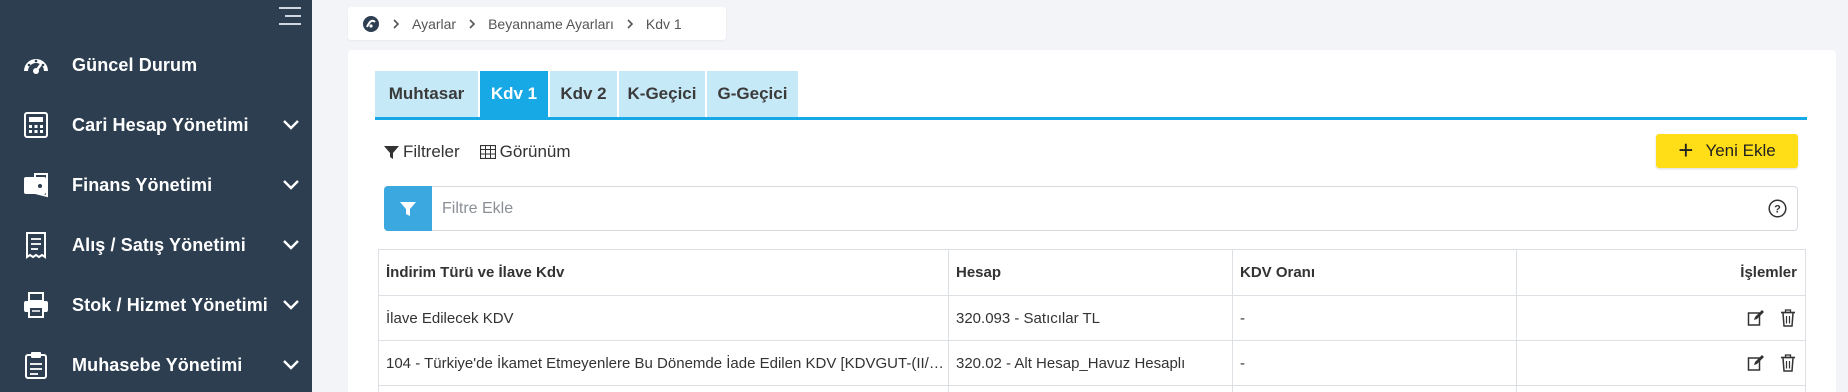 Image resolution: width=1848 pixels, height=392 pixels. I want to click on toolbar: Filtreler Görünüm, so click(487, 152).